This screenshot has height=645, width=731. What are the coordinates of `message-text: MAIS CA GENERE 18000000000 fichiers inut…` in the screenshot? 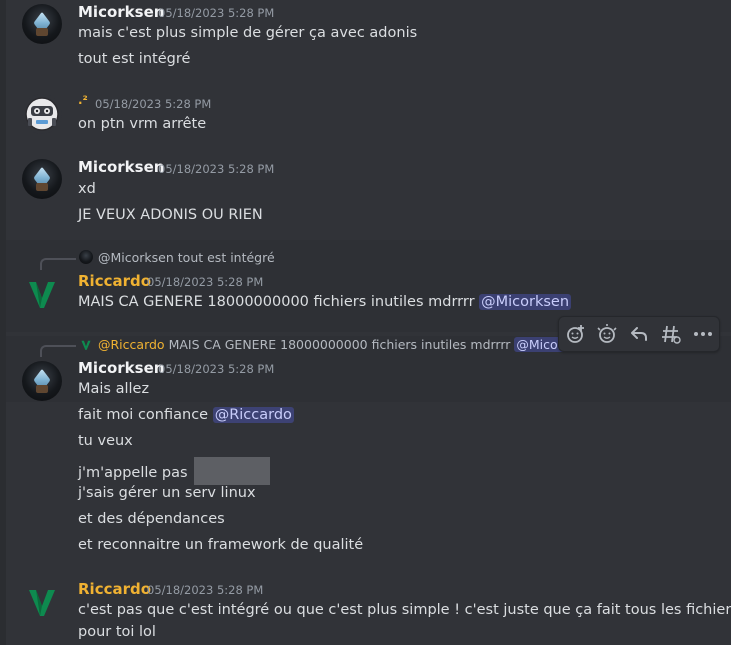 It's located at (276, 302).